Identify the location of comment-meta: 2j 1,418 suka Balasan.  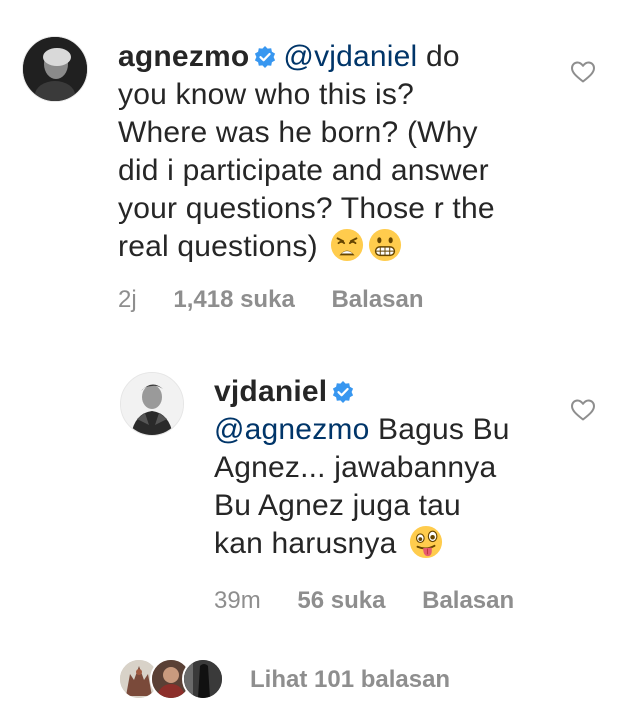
(286, 300).